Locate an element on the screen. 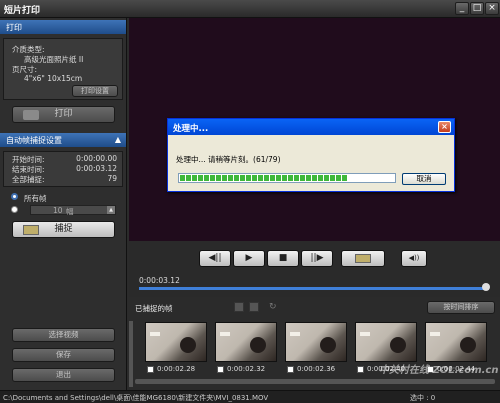 The image size is (500, 403). title-bar: 短片打印 _ □ × is located at coordinates (250, 9).